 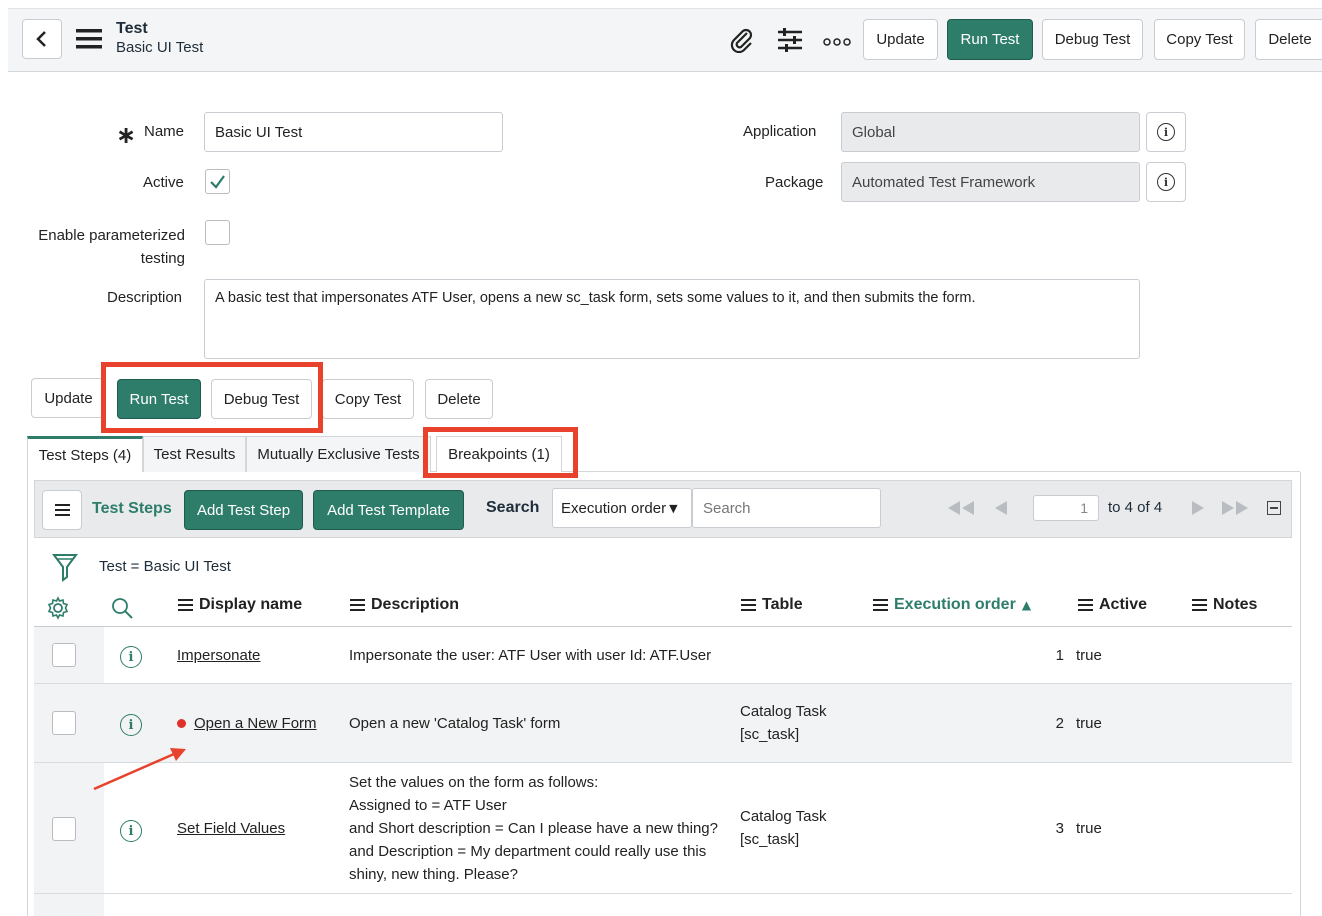 I want to click on header-update-button: Update, so click(x=900, y=39).